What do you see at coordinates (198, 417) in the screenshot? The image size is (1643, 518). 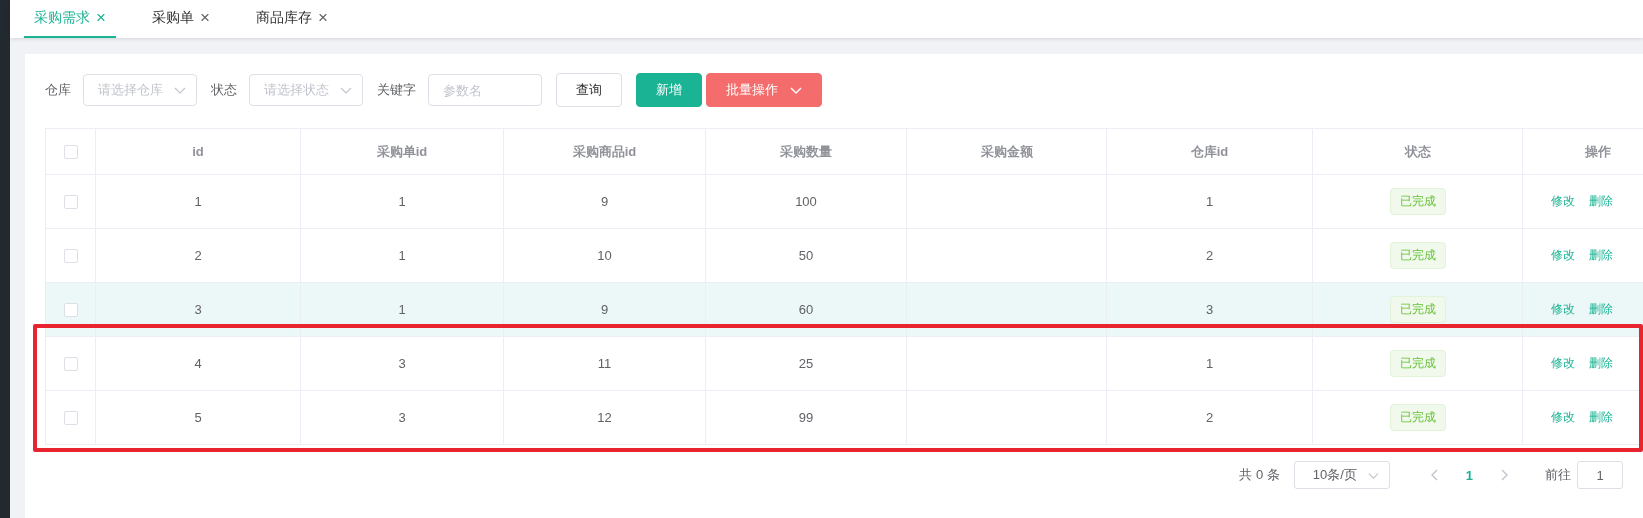 I see `table-cell: 5` at bounding box center [198, 417].